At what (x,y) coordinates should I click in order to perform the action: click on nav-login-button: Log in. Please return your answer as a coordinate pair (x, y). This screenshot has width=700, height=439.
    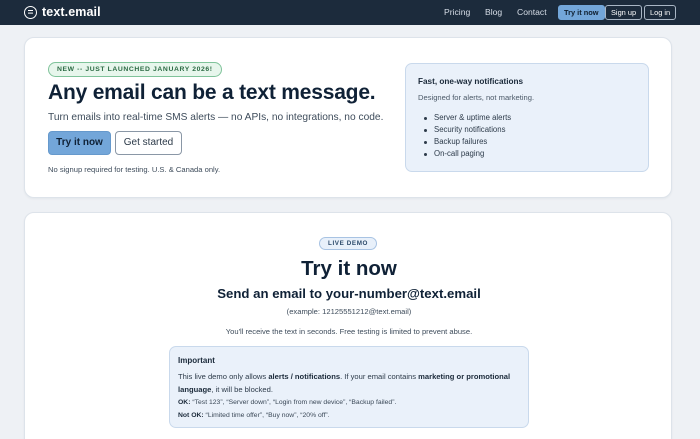
    Looking at the image, I should click on (660, 12).